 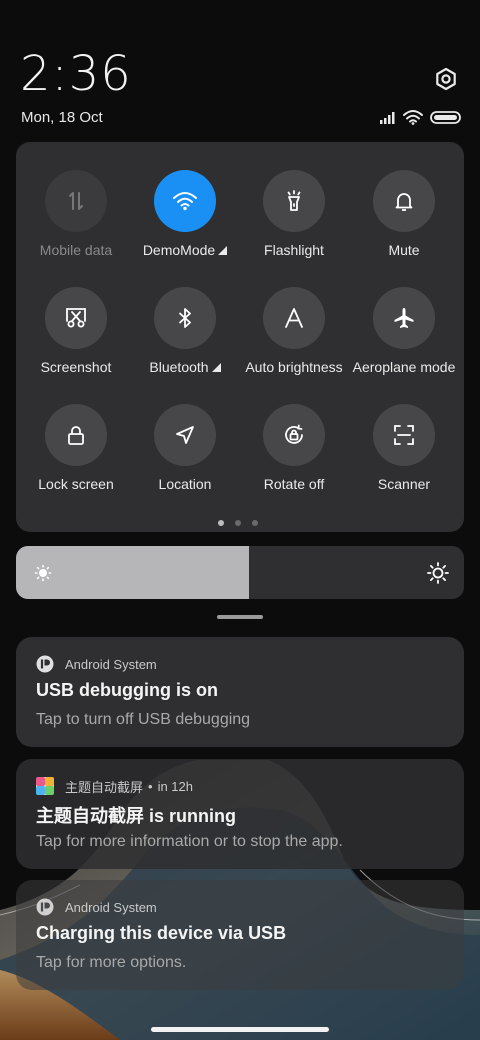 I want to click on tile-flashlight: Flashlight, so click(x=294, y=214).